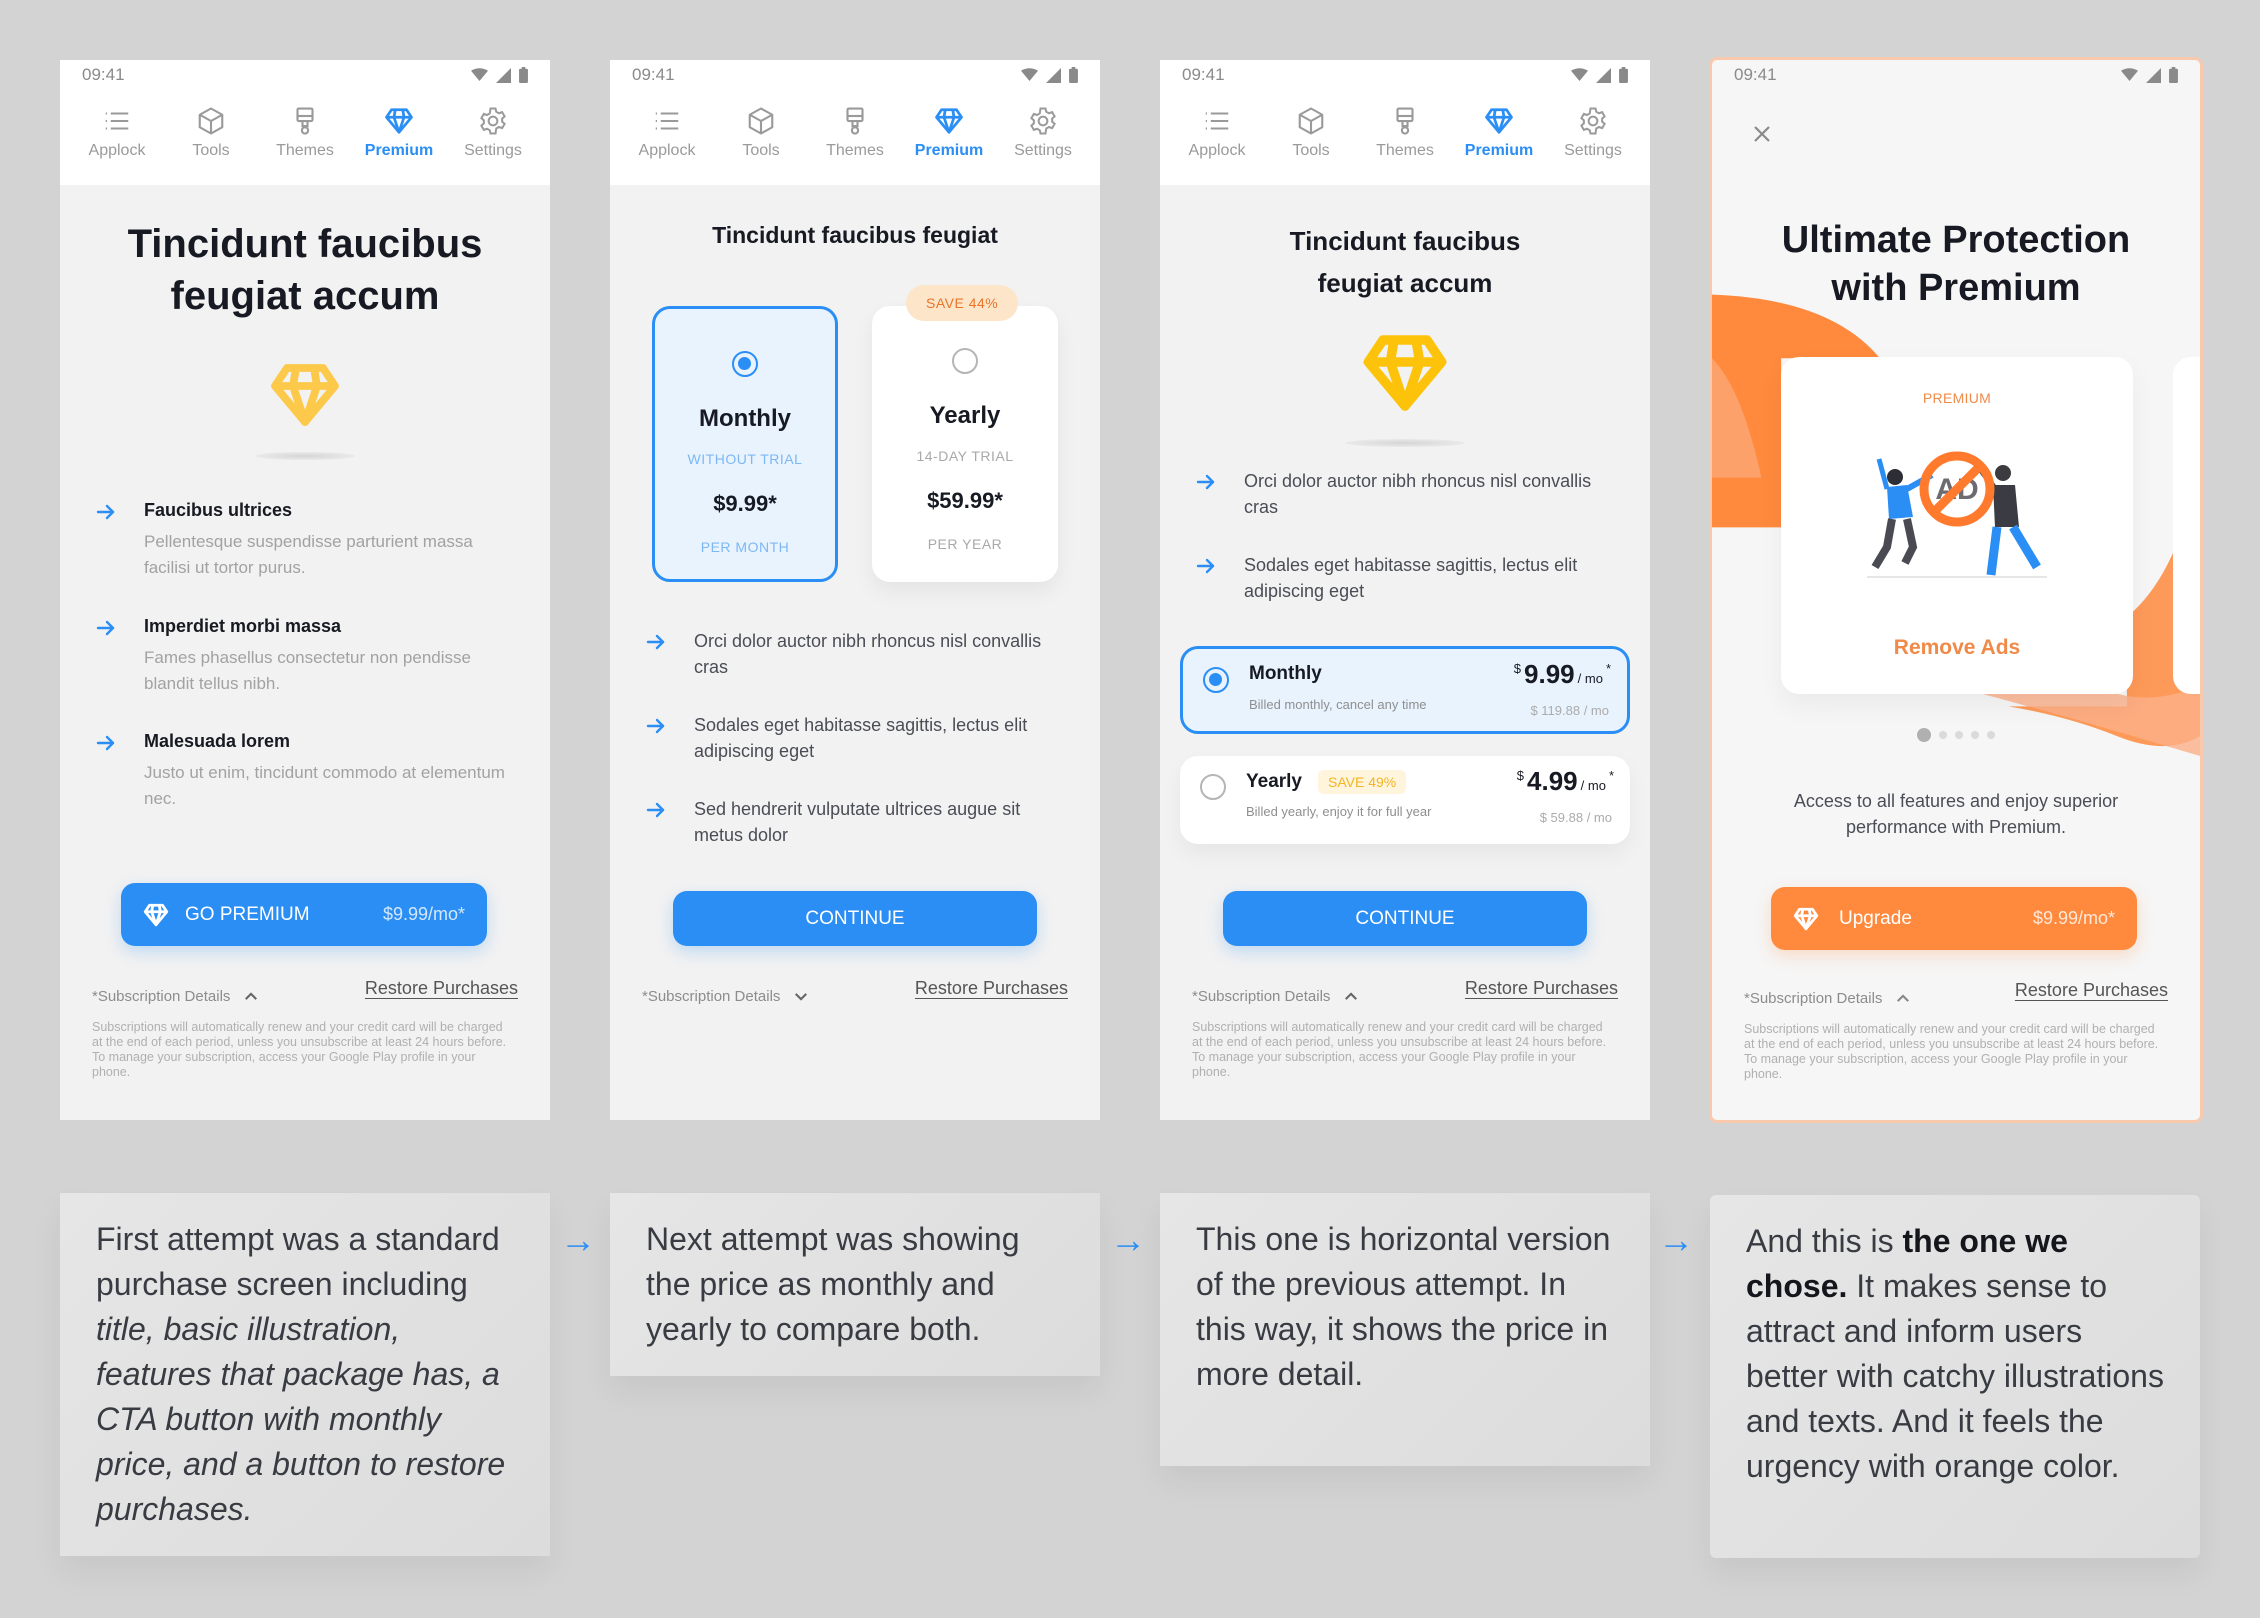 Image resolution: width=2260 pixels, height=1618 pixels. I want to click on close-icon, so click(1762, 134).